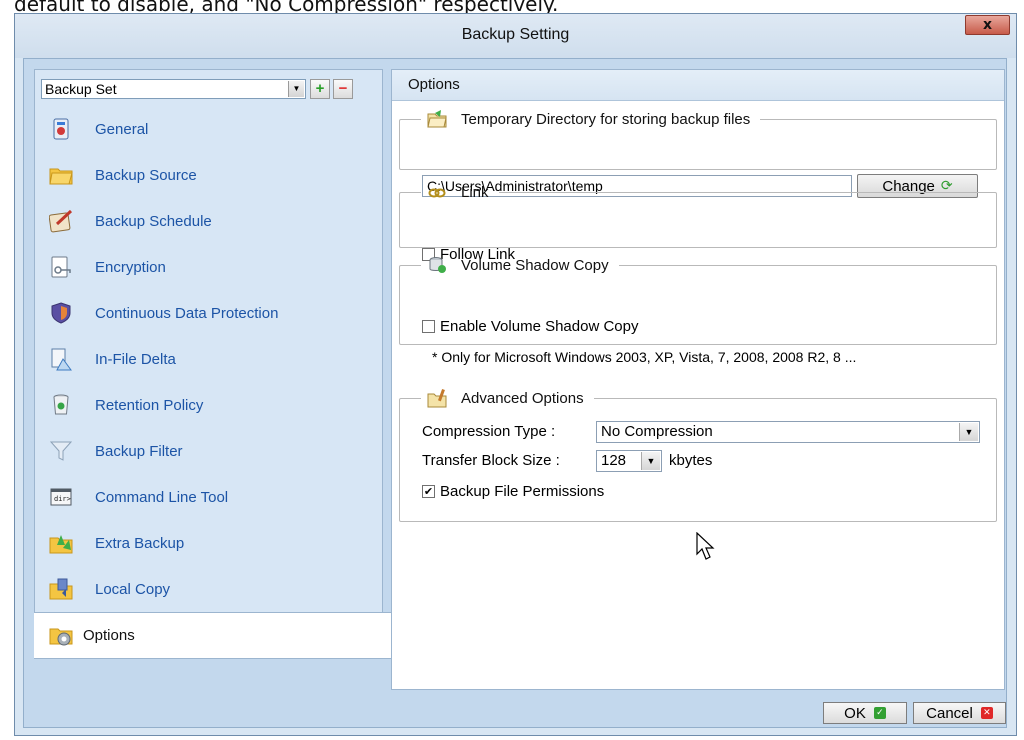 Image resolution: width=1024 pixels, height=740 pixels. Describe the element at coordinates (522, 398) in the screenshot. I see `advanced-options-label: Advanced Options` at that location.